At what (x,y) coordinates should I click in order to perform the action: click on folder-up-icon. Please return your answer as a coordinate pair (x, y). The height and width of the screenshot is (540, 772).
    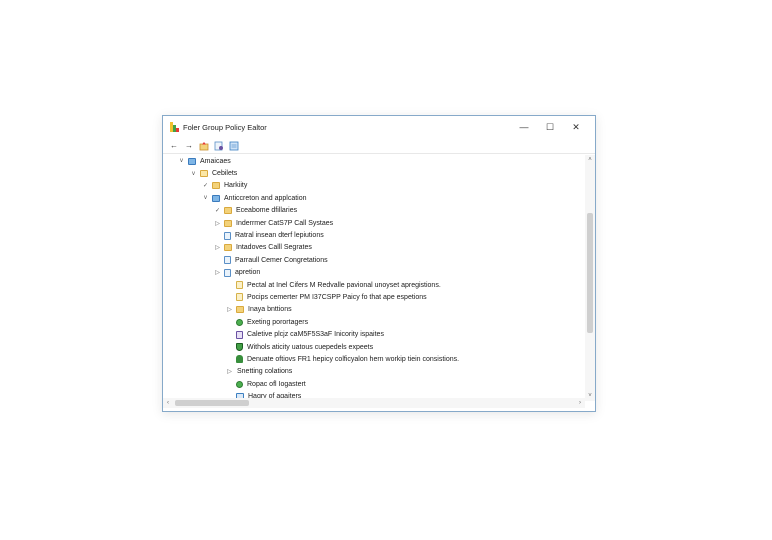
    Looking at the image, I should click on (204, 145).